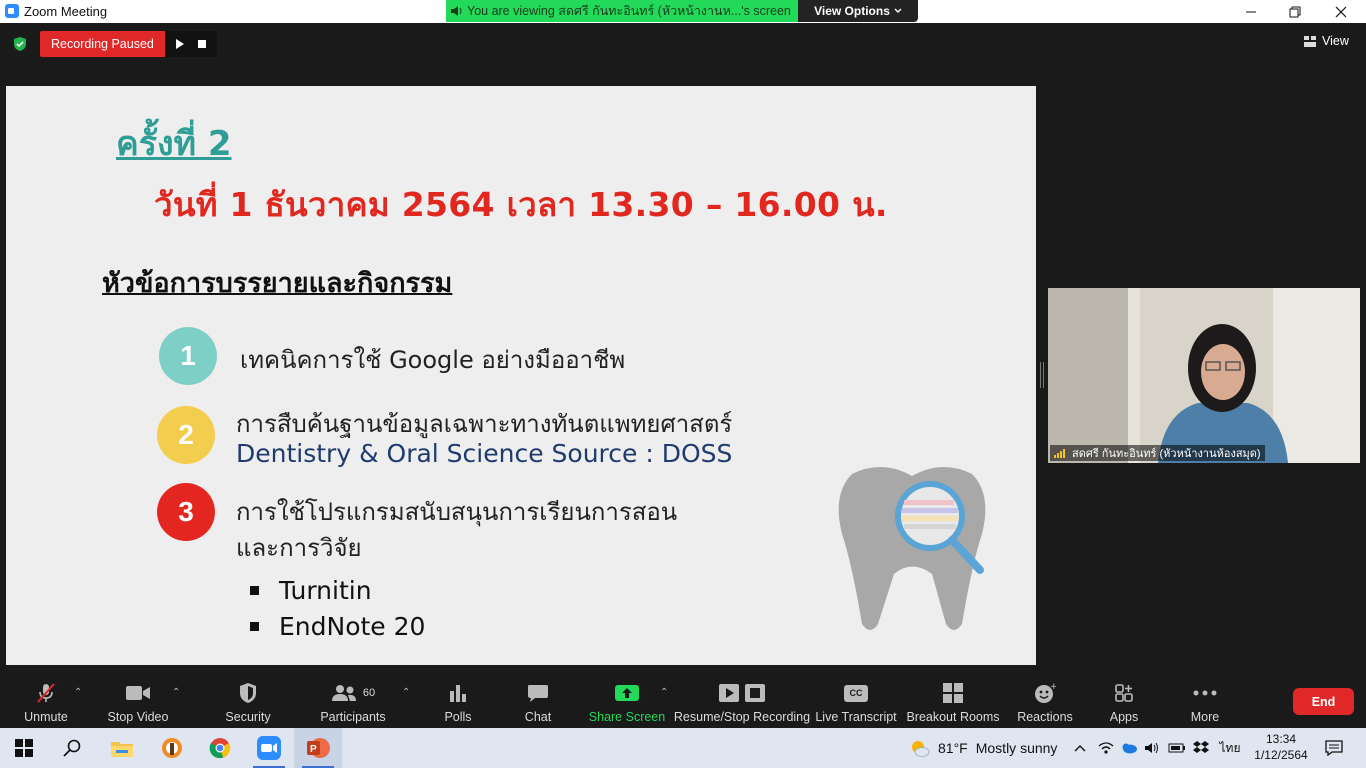 This screenshot has width=1366, height=768. What do you see at coordinates (188, 356) in the screenshot?
I see `item-number-1: 1` at bounding box center [188, 356].